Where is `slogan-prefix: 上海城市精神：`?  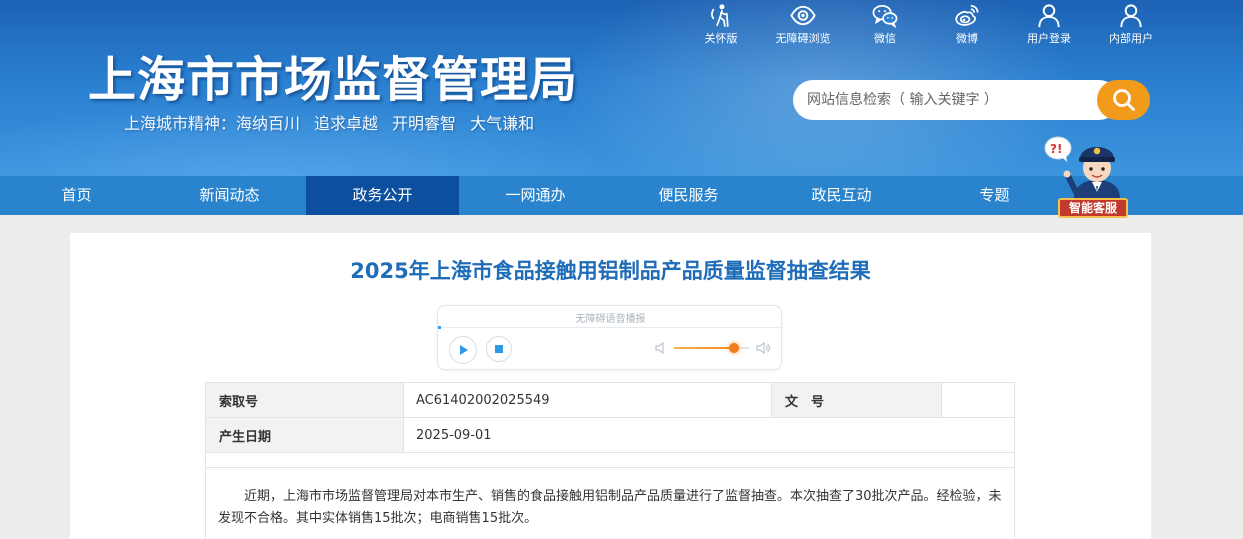 slogan-prefix: 上海城市精神： is located at coordinates (180, 123).